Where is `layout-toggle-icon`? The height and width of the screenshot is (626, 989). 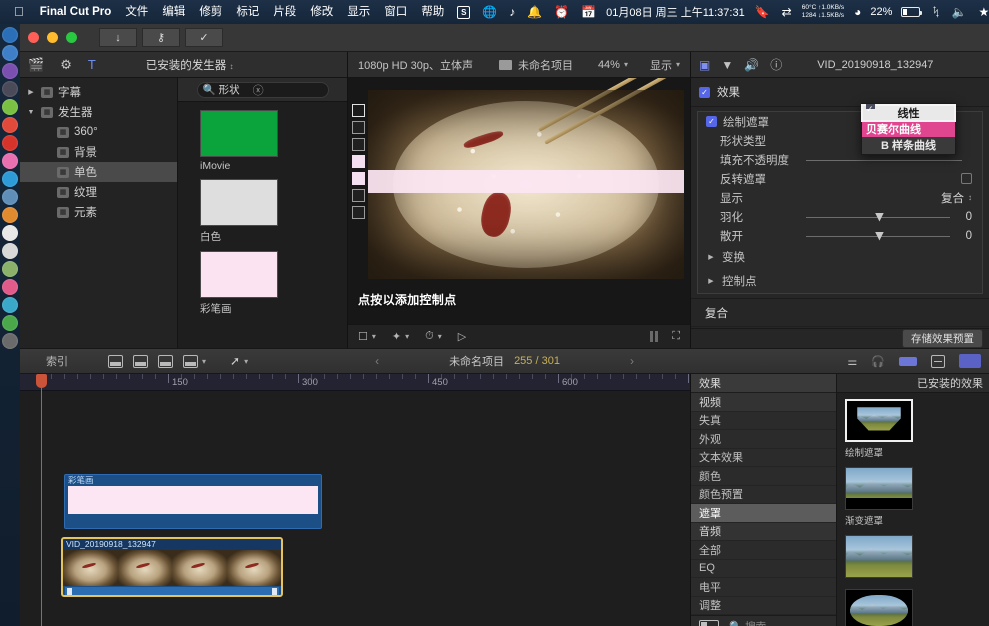
layout-toggle-icon is located at coordinates (709, 623).